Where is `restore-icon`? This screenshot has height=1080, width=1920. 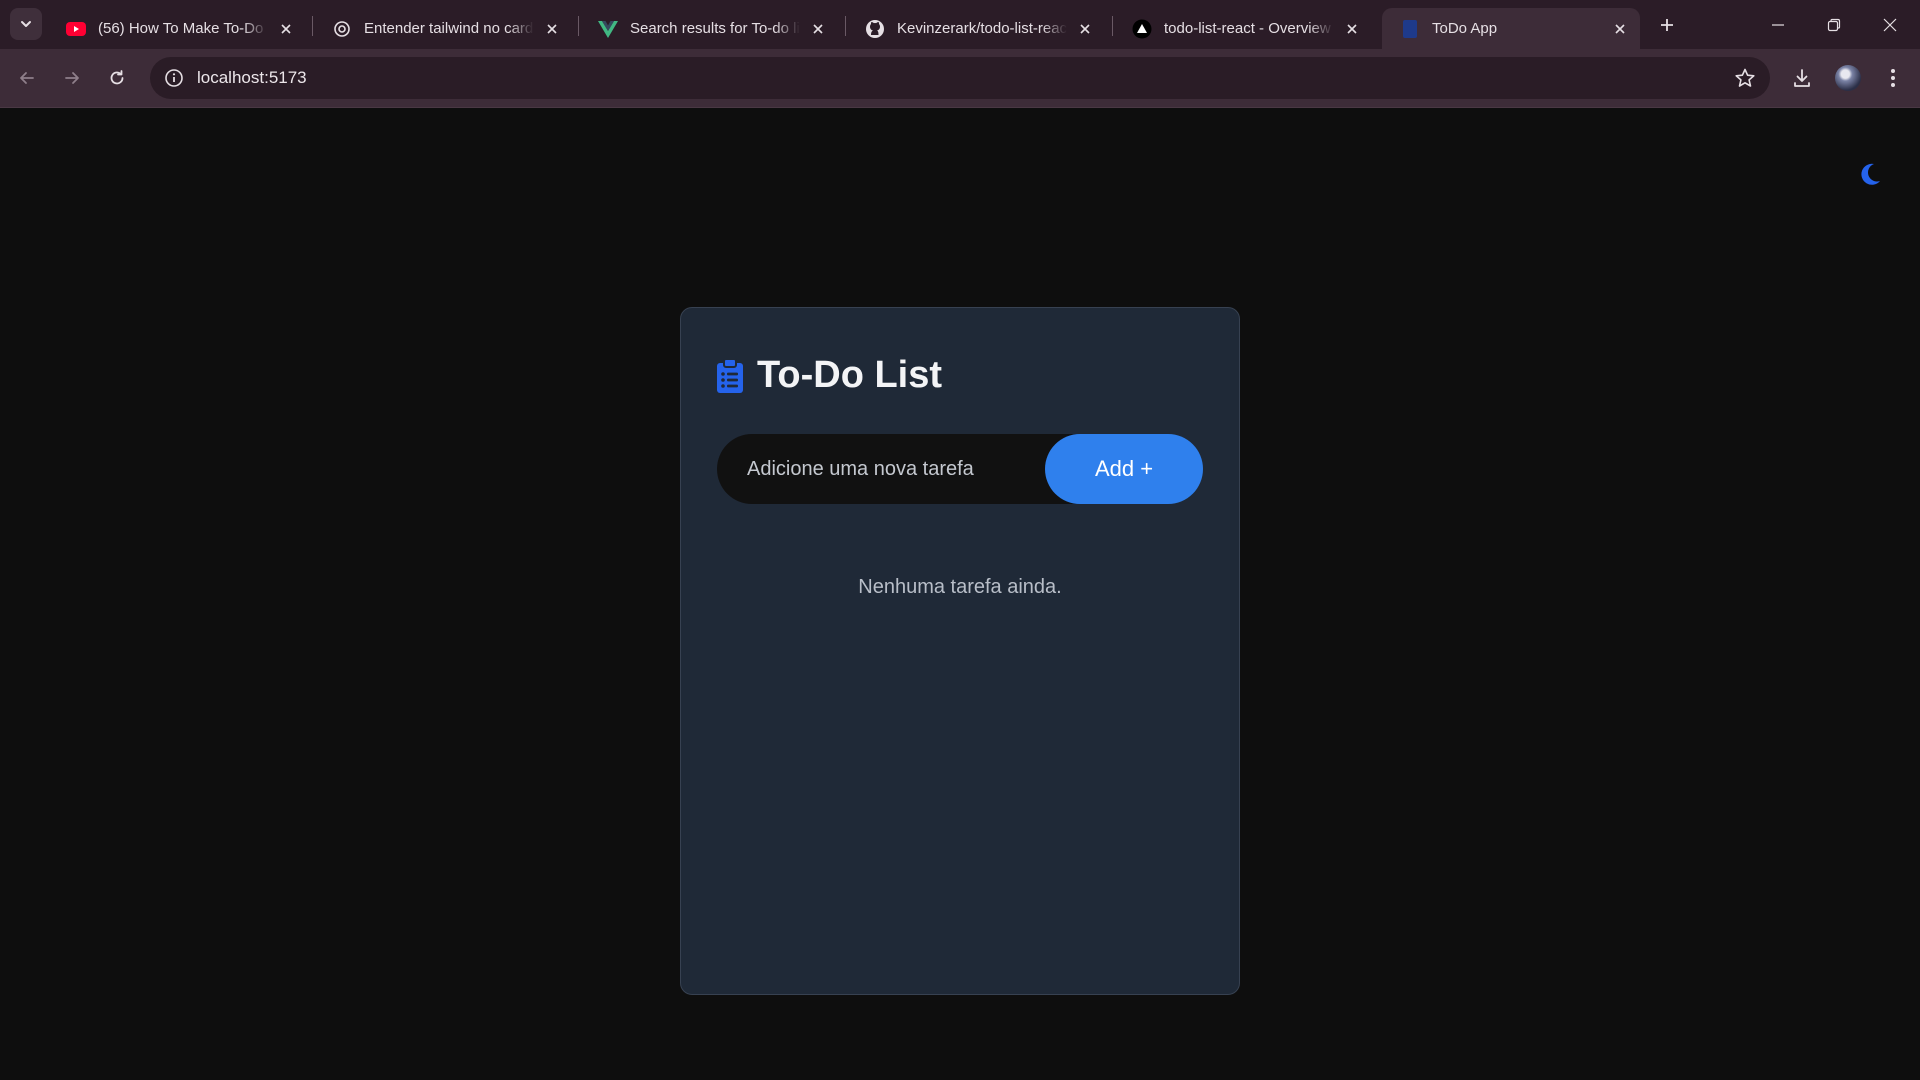 restore-icon is located at coordinates (1834, 24).